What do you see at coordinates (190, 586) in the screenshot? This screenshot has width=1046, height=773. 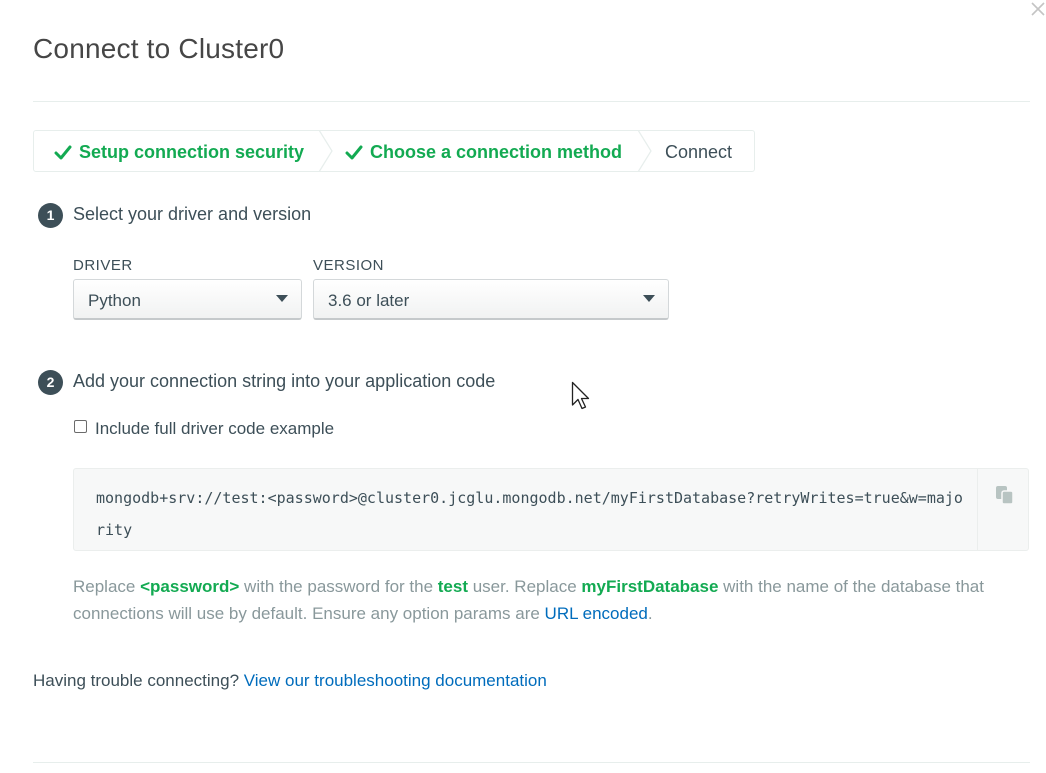 I see `password-token: <password>` at bounding box center [190, 586].